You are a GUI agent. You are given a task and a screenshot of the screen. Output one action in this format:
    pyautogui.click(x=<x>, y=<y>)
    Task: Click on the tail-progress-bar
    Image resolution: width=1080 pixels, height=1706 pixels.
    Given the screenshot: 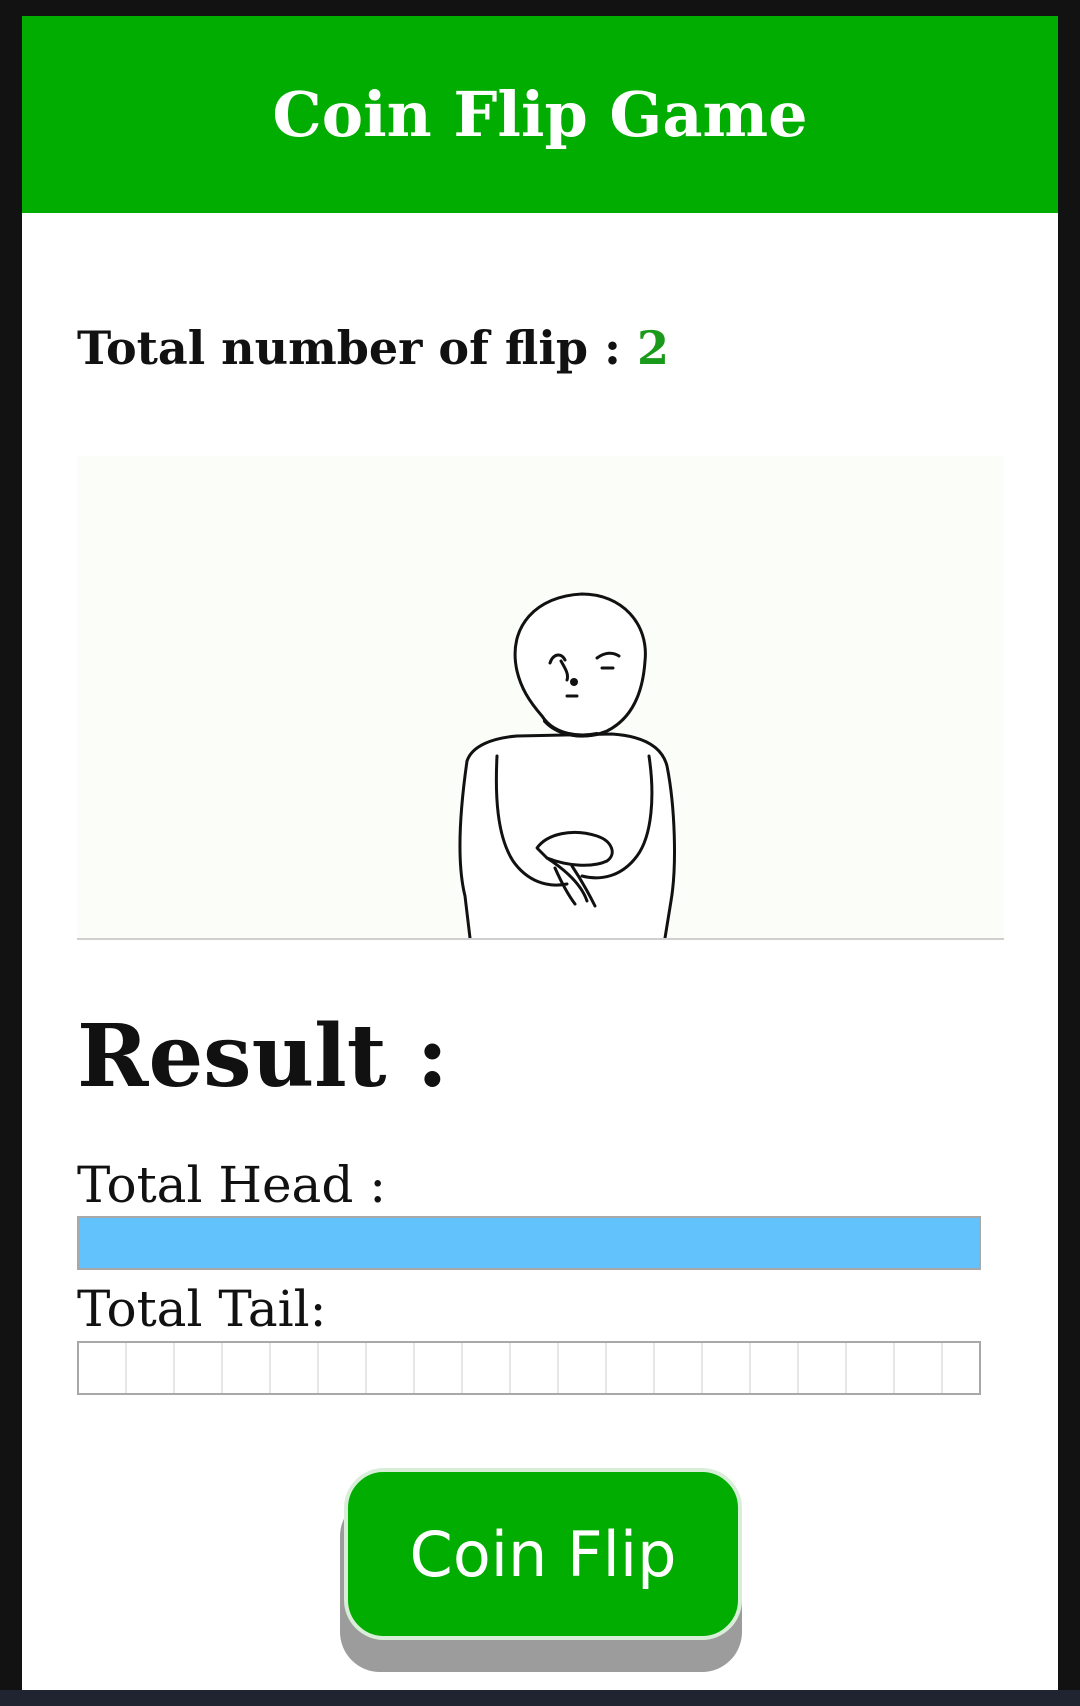 What is the action you would take?
    pyautogui.click(x=529, y=1368)
    